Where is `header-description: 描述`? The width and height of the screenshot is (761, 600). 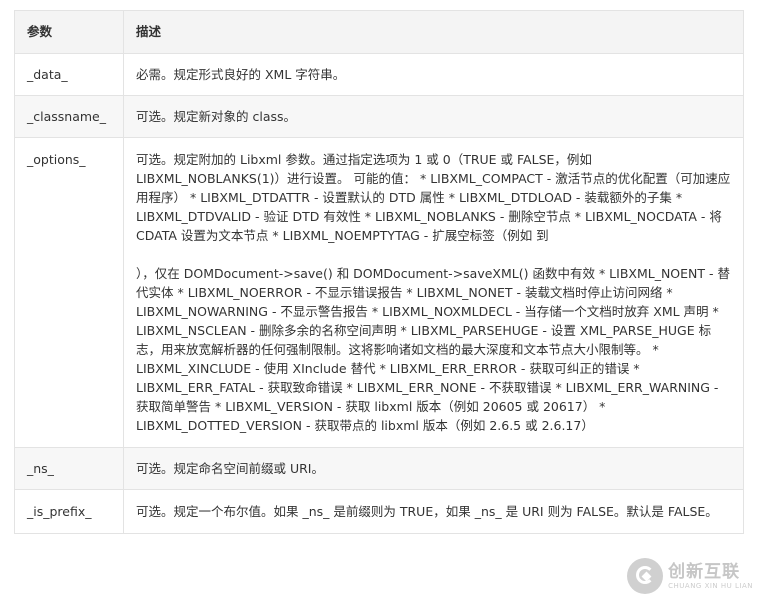 header-description: 描述 is located at coordinates (433, 32).